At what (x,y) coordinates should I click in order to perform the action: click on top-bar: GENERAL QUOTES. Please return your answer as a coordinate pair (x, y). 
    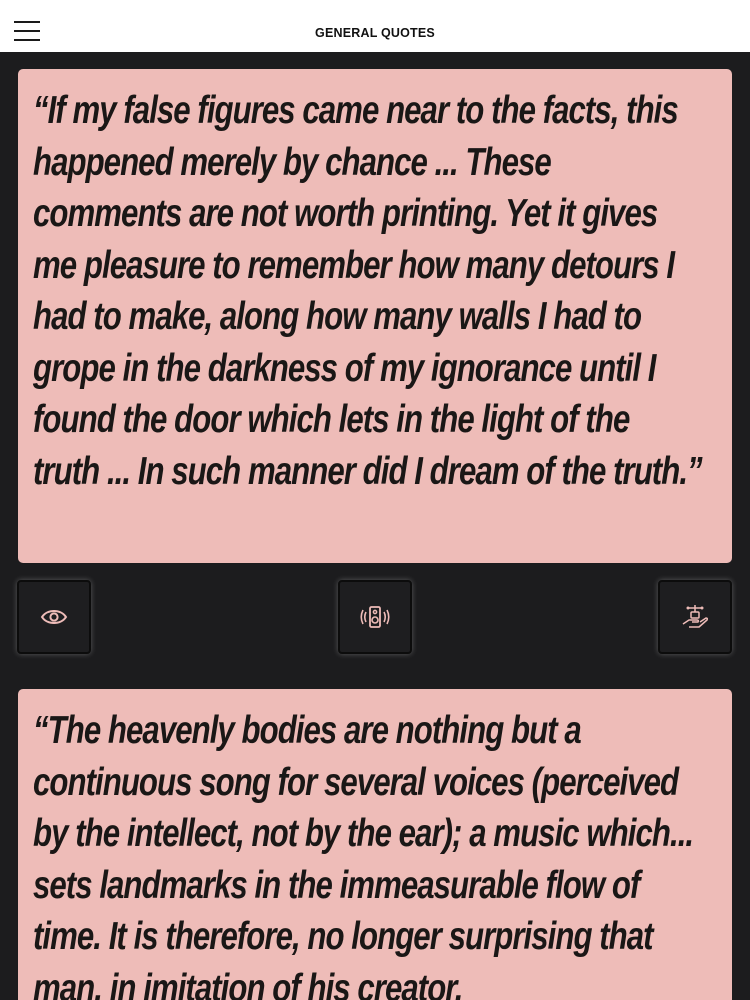
    Looking at the image, I should click on (375, 26).